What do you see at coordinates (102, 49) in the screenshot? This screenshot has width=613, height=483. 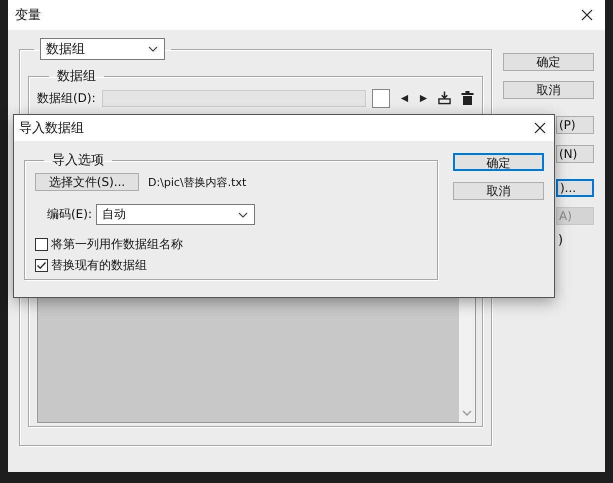 I see `group-dropdown: 数据组` at bounding box center [102, 49].